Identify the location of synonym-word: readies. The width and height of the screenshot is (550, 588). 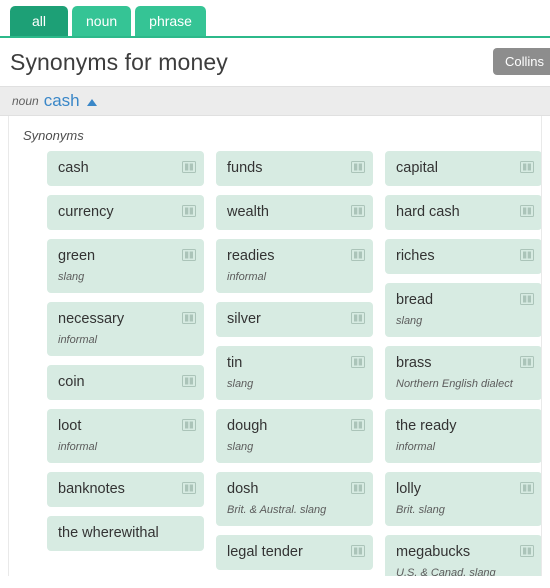
(251, 256).